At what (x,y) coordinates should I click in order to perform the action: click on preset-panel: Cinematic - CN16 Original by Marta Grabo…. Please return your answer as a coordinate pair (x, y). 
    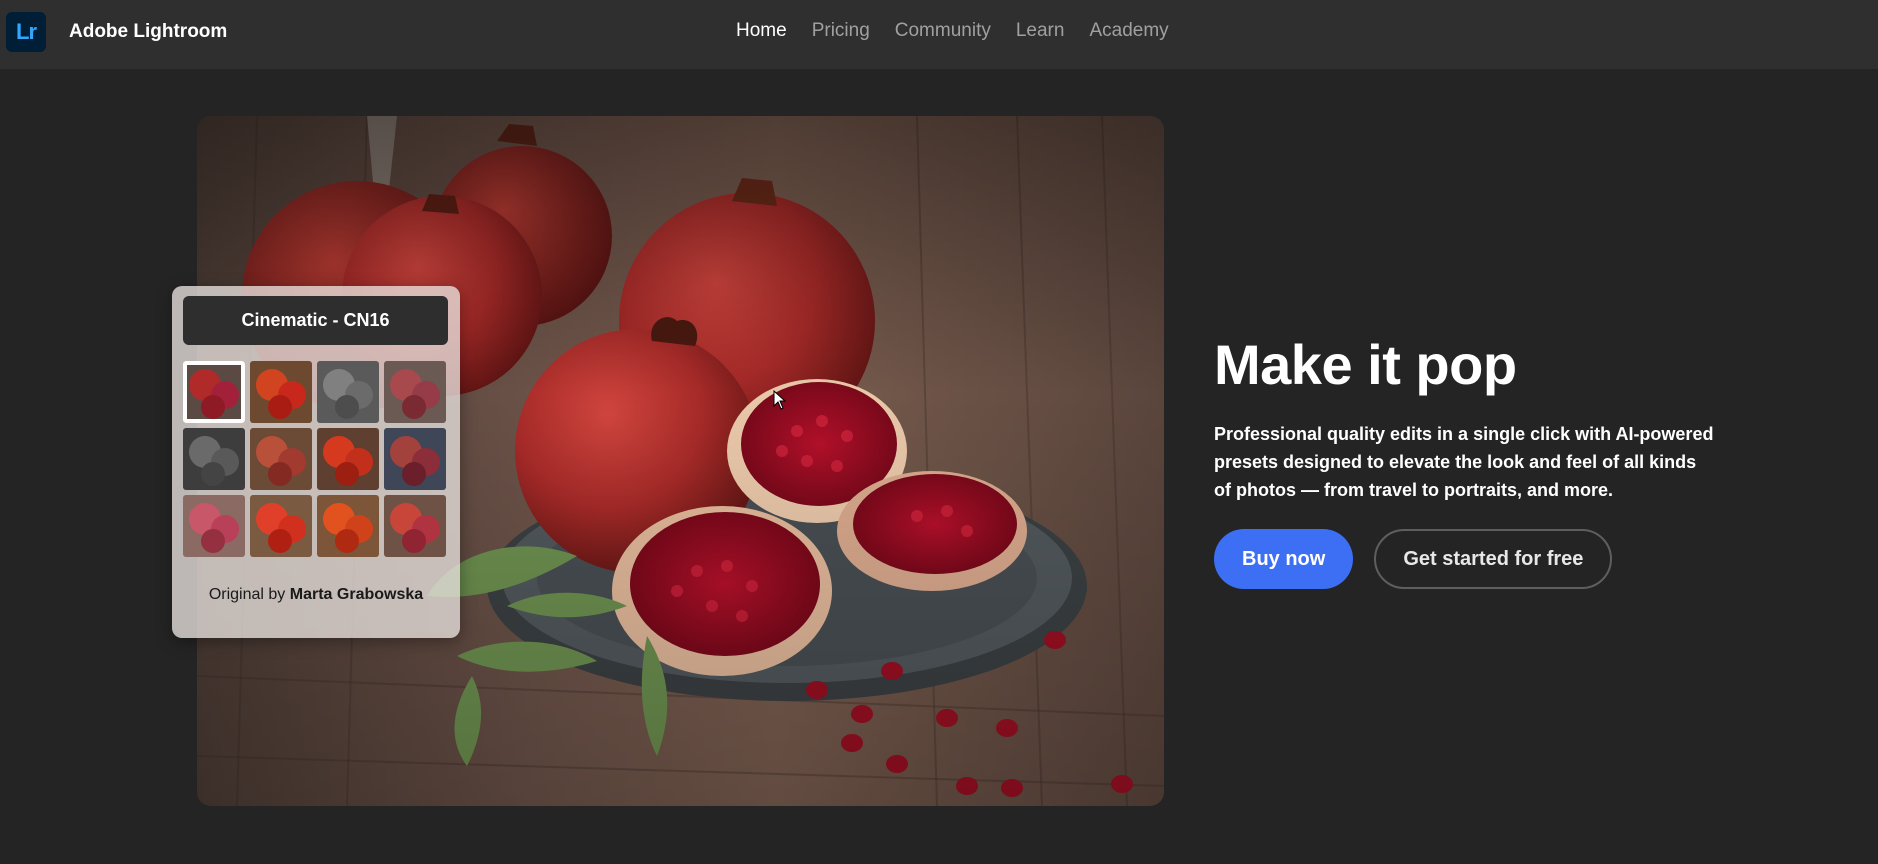
    Looking at the image, I should click on (316, 462).